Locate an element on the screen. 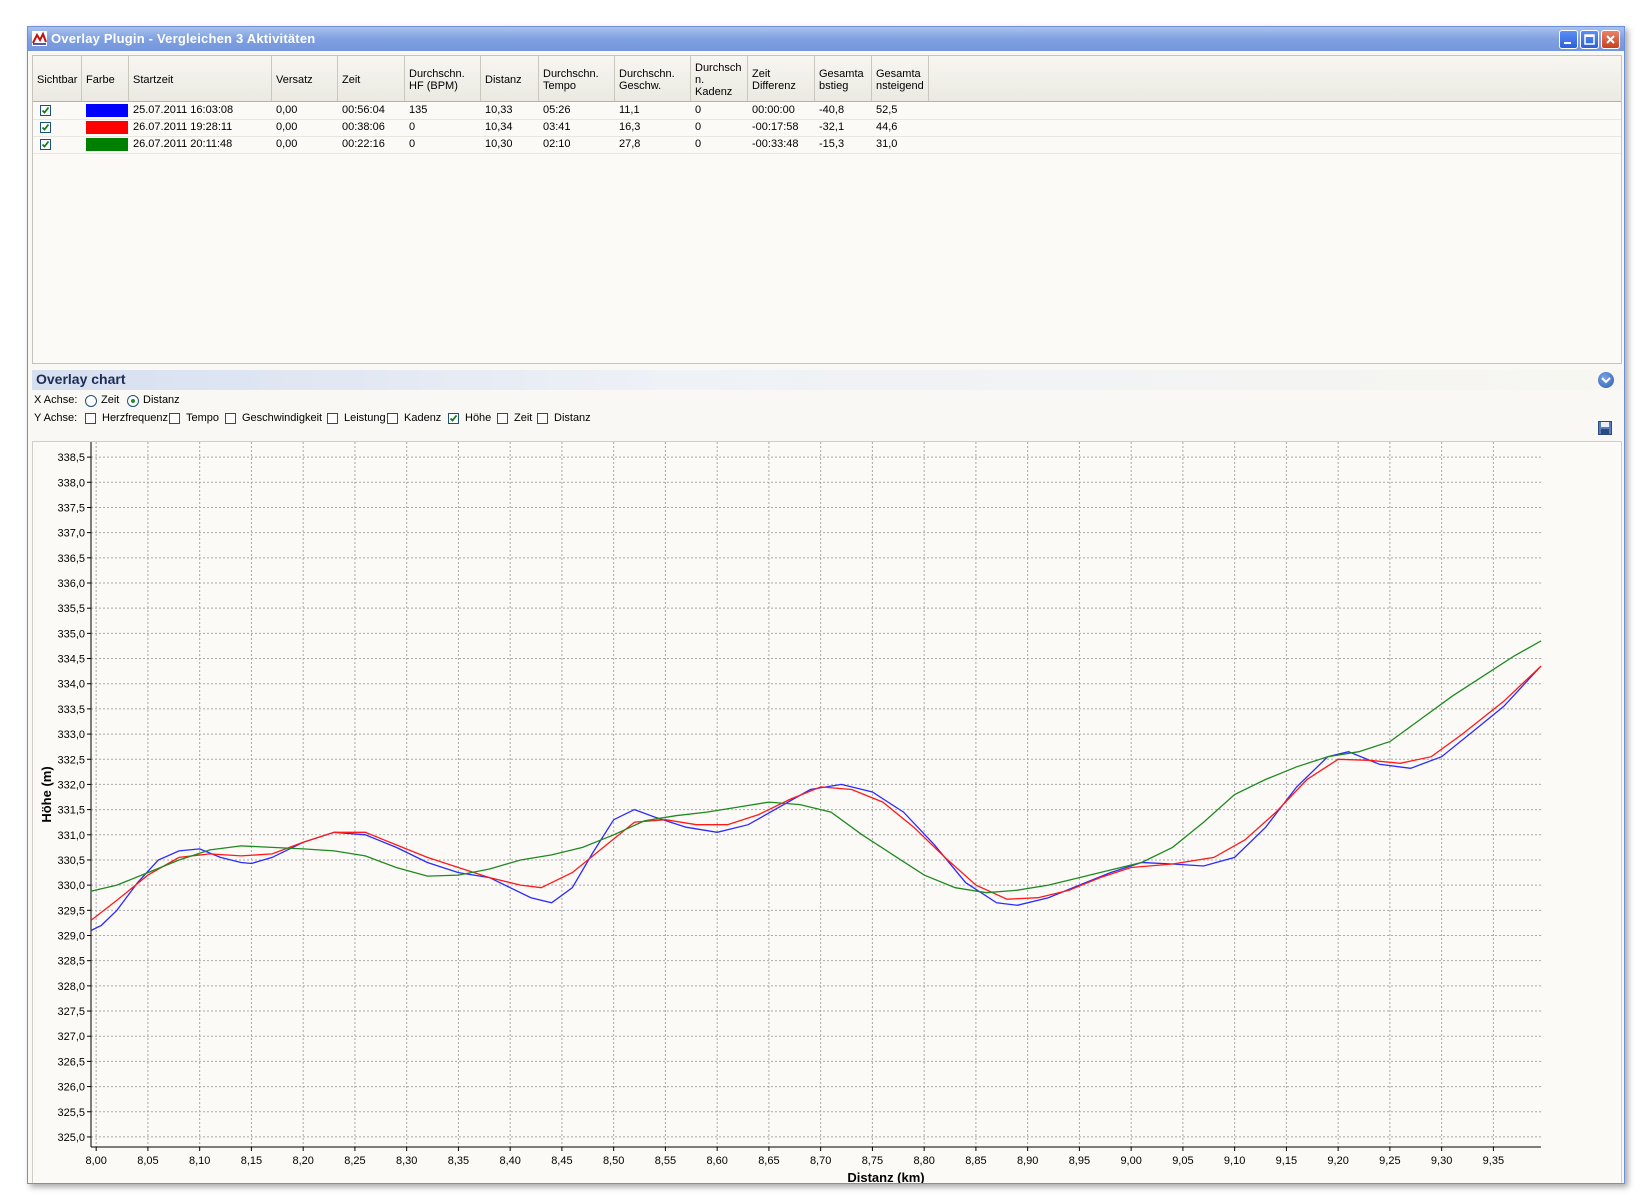  cell-cadence: 0 is located at coordinates (698, 110).